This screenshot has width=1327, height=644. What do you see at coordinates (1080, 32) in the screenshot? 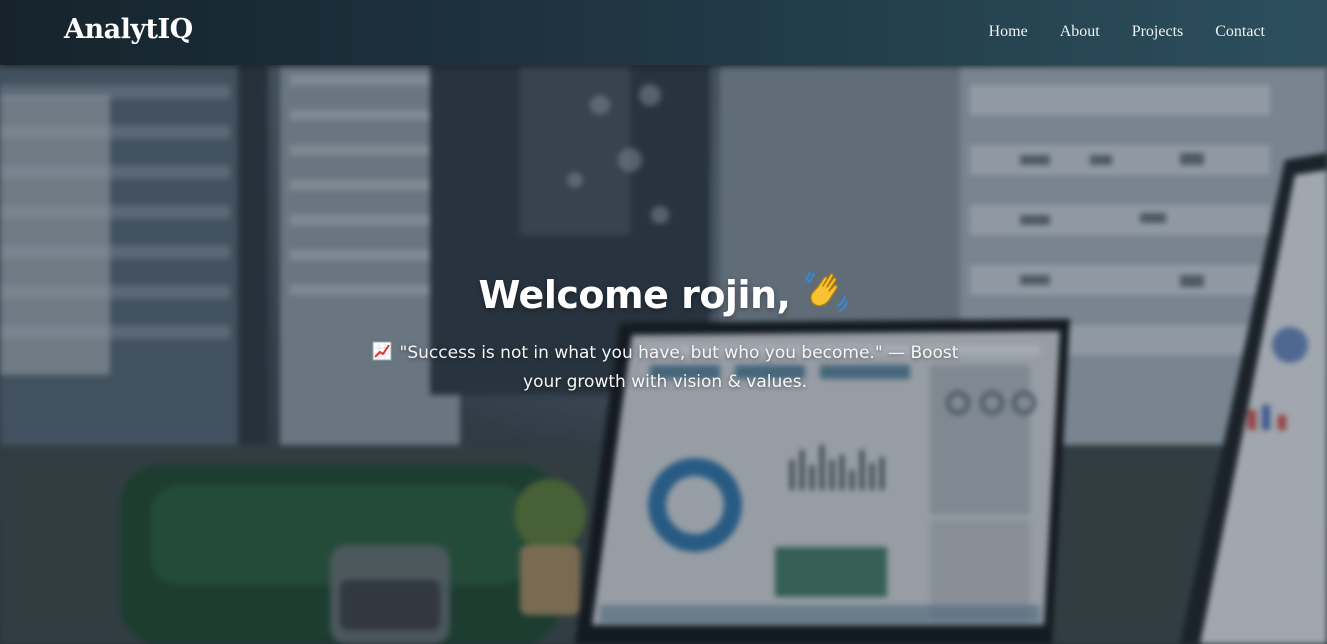
I see `nav-link-about: About` at bounding box center [1080, 32].